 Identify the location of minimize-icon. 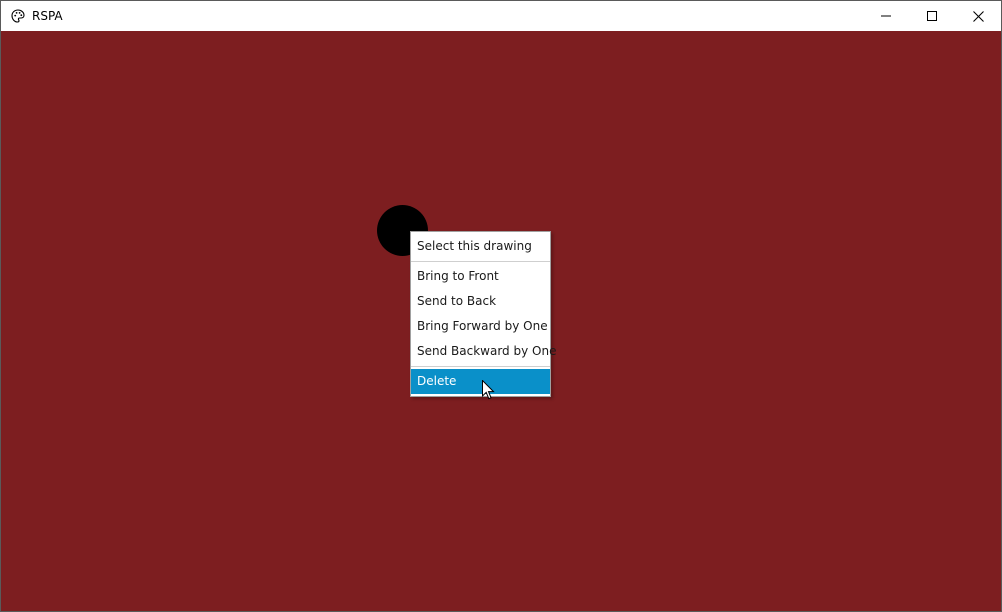
(886, 16).